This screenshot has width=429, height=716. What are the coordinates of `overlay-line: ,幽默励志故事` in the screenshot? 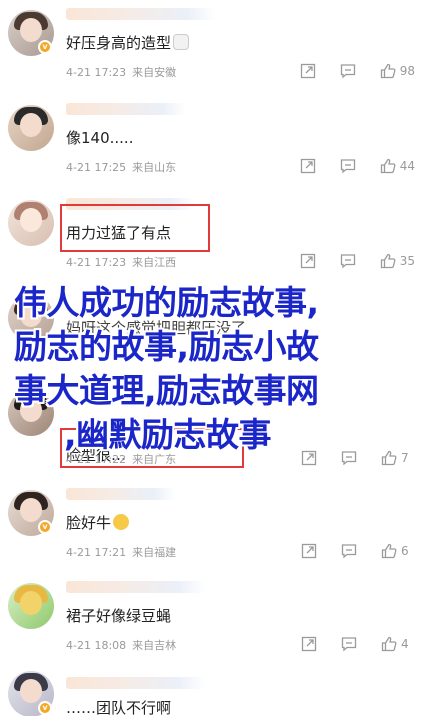 It's located at (168, 434).